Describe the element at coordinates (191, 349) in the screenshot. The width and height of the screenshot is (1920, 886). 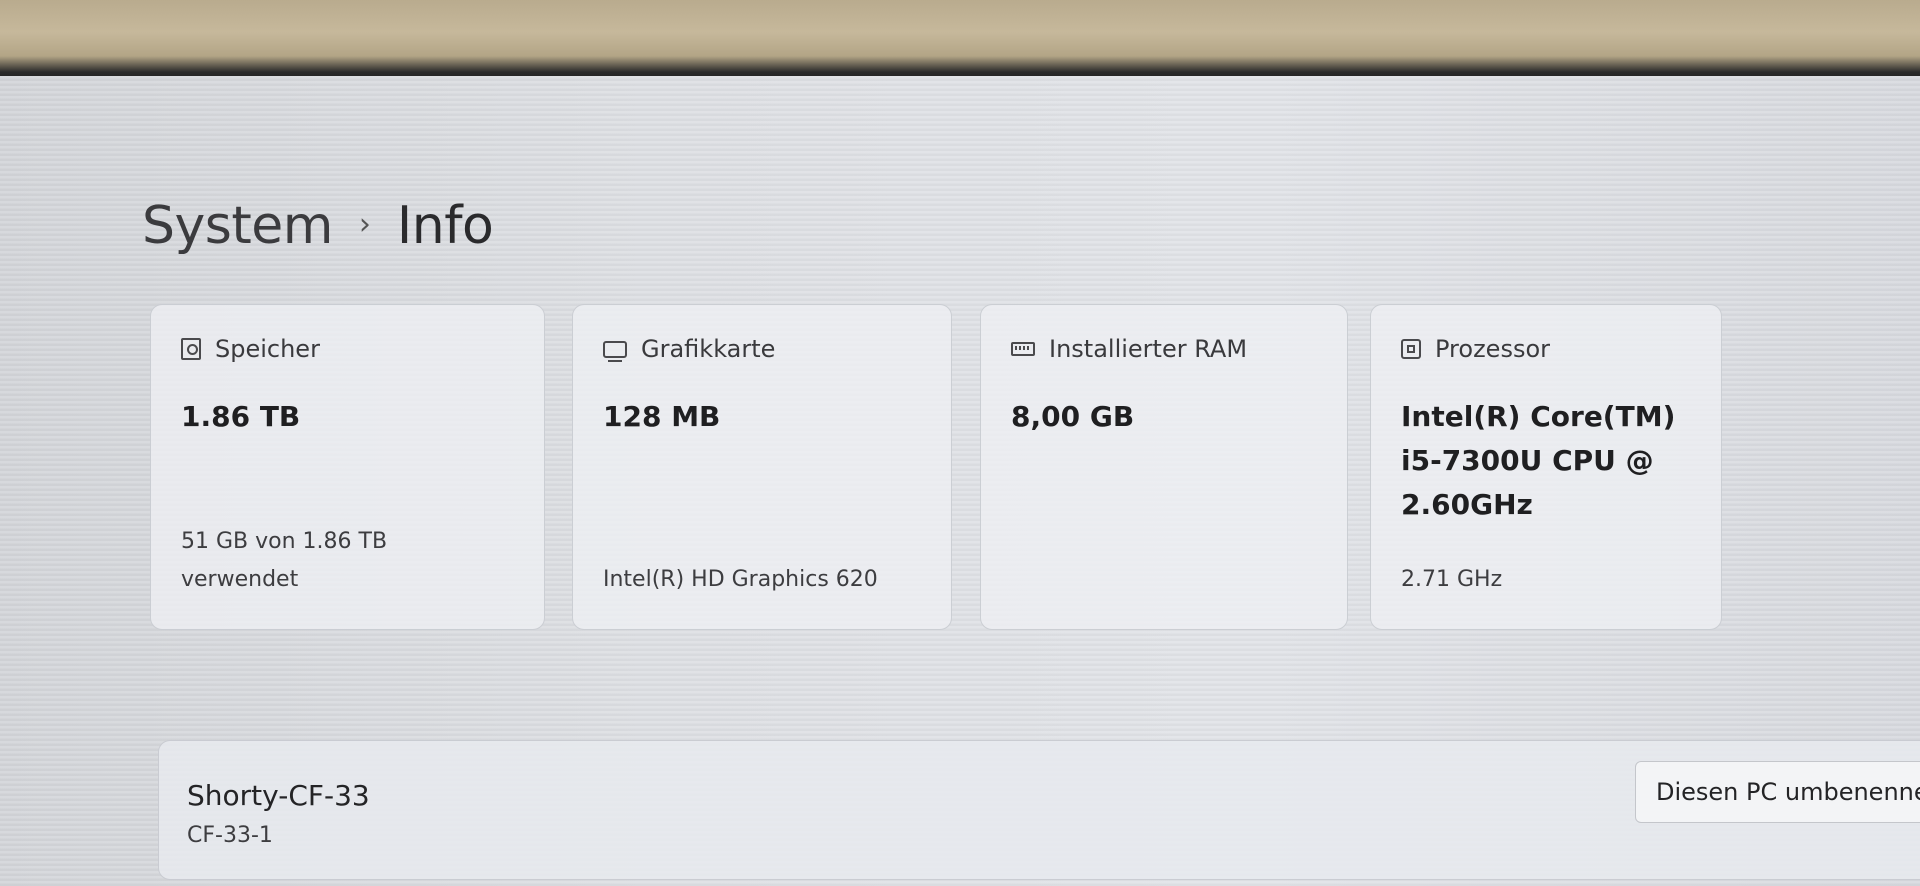
I see `storage-icon` at that location.